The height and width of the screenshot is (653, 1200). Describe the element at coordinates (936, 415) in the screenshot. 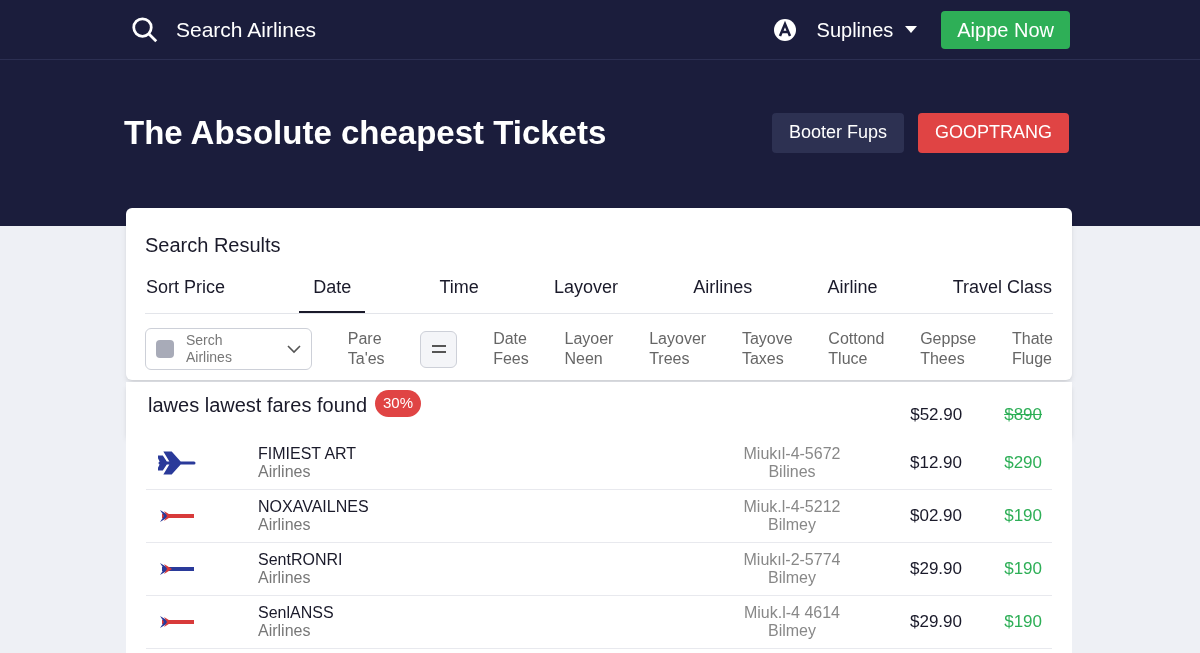

I see `summary-price: $52.90` at that location.